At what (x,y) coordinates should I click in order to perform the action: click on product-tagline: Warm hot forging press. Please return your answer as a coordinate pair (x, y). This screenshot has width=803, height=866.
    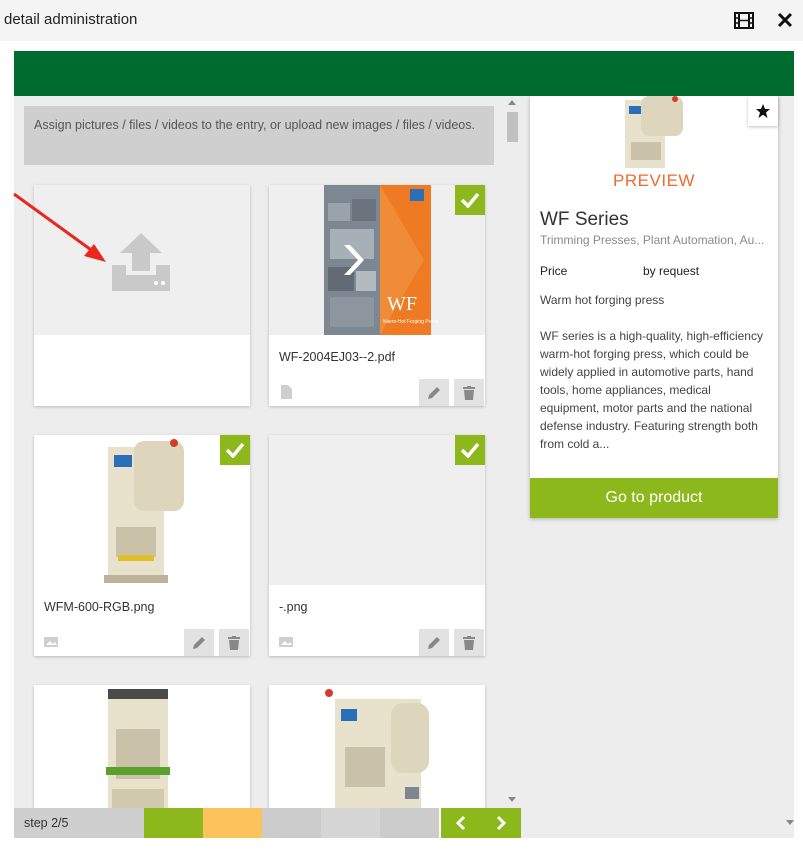
    Looking at the image, I should click on (602, 300).